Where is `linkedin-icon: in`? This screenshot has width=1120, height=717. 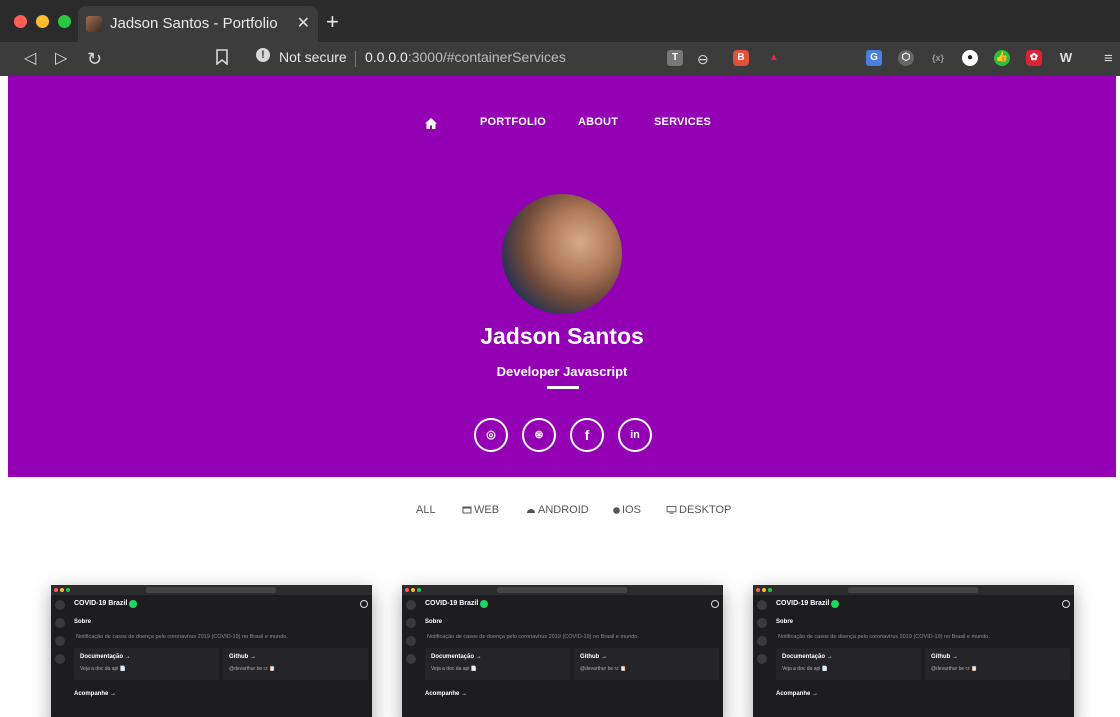 linkedin-icon: in is located at coordinates (635, 435).